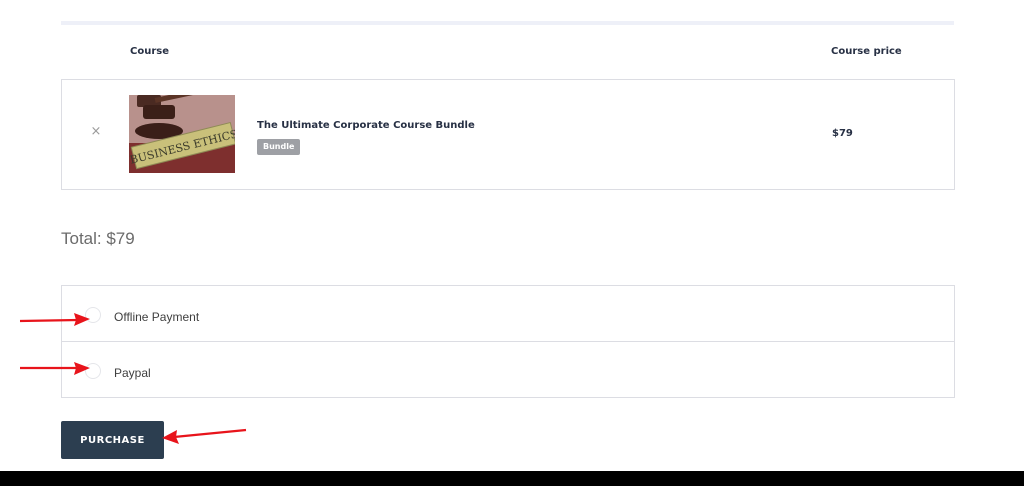 The width and height of the screenshot is (1024, 486). I want to click on top-divider, so click(507, 23).